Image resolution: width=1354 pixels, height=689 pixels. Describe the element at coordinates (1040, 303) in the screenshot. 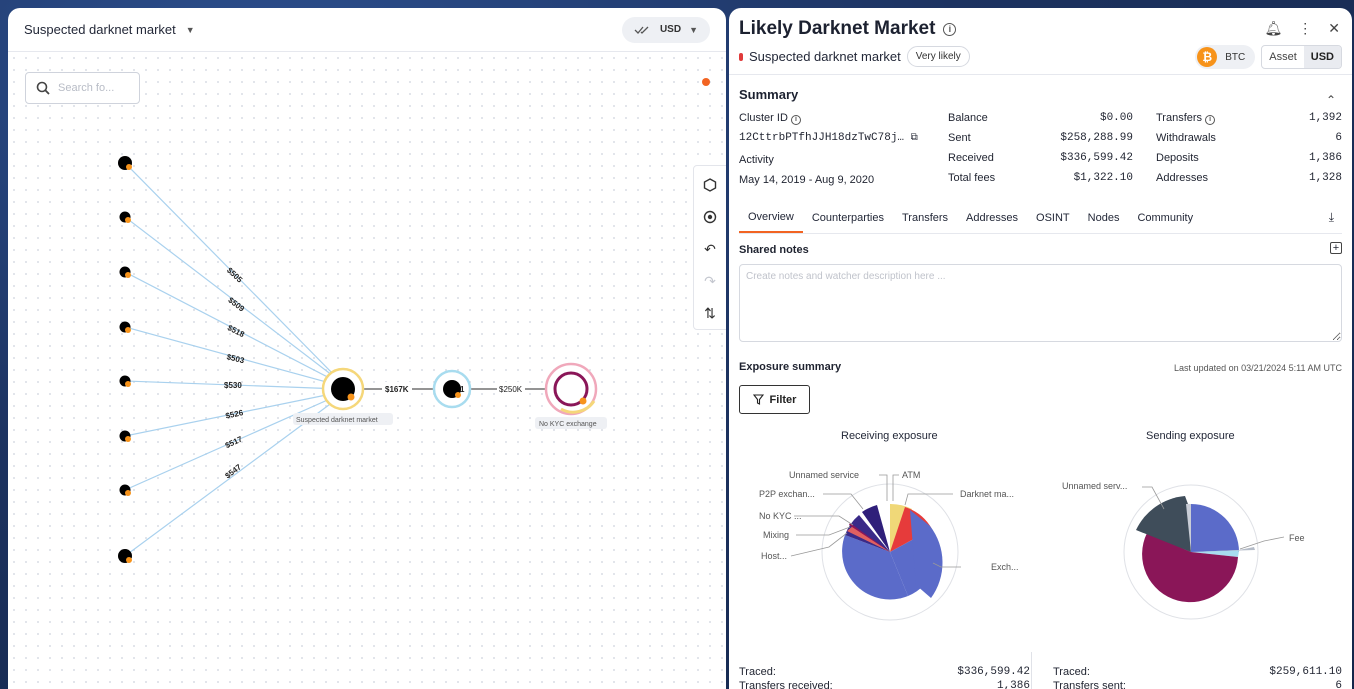

I see `notes-input` at that location.